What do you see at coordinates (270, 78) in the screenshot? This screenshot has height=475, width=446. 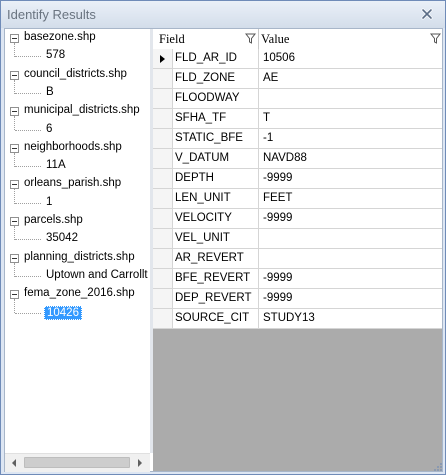 I see `value-cell: AE` at bounding box center [270, 78].